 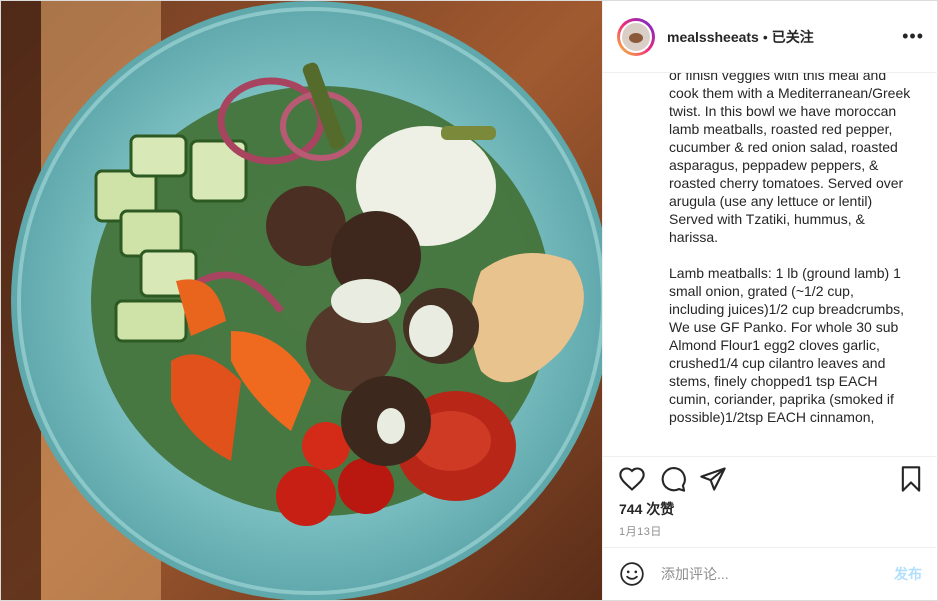 What do you see at coordinates (713, 37) in the screenshot?
I see `username-link: mealssheeats` at bounding box center [713, 37].